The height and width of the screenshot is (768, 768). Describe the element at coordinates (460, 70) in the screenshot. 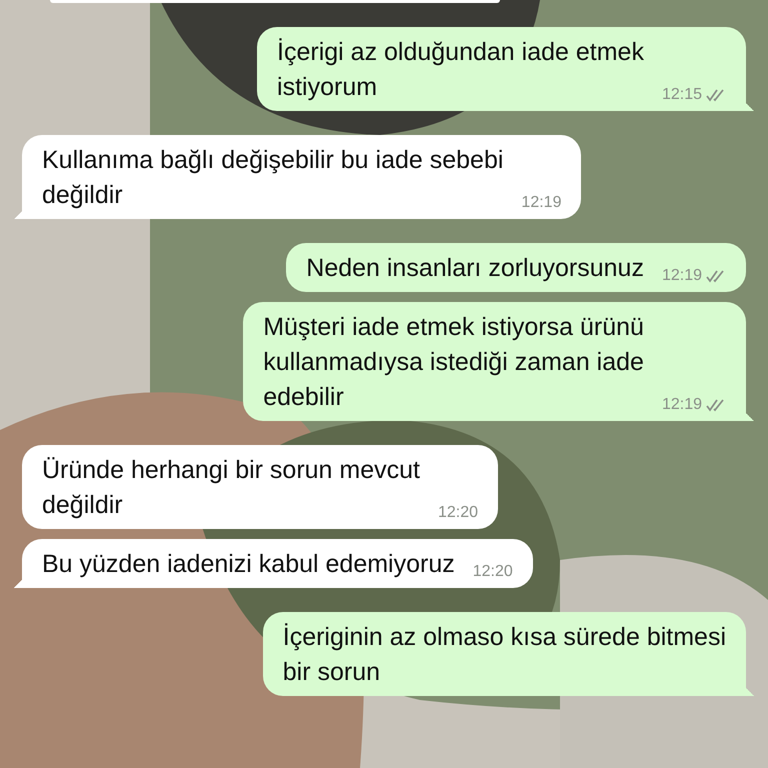

I see `message-text: İçerigi az olduğundan iade etmek istiyorum` at that location.